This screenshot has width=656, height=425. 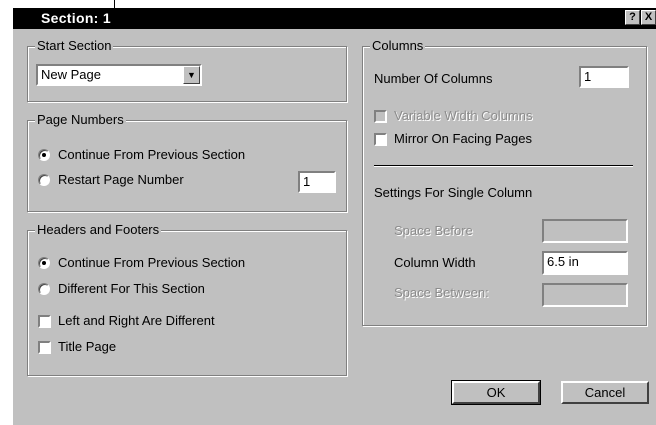 I want to click on space-before-input, so click(x=585, y=231).